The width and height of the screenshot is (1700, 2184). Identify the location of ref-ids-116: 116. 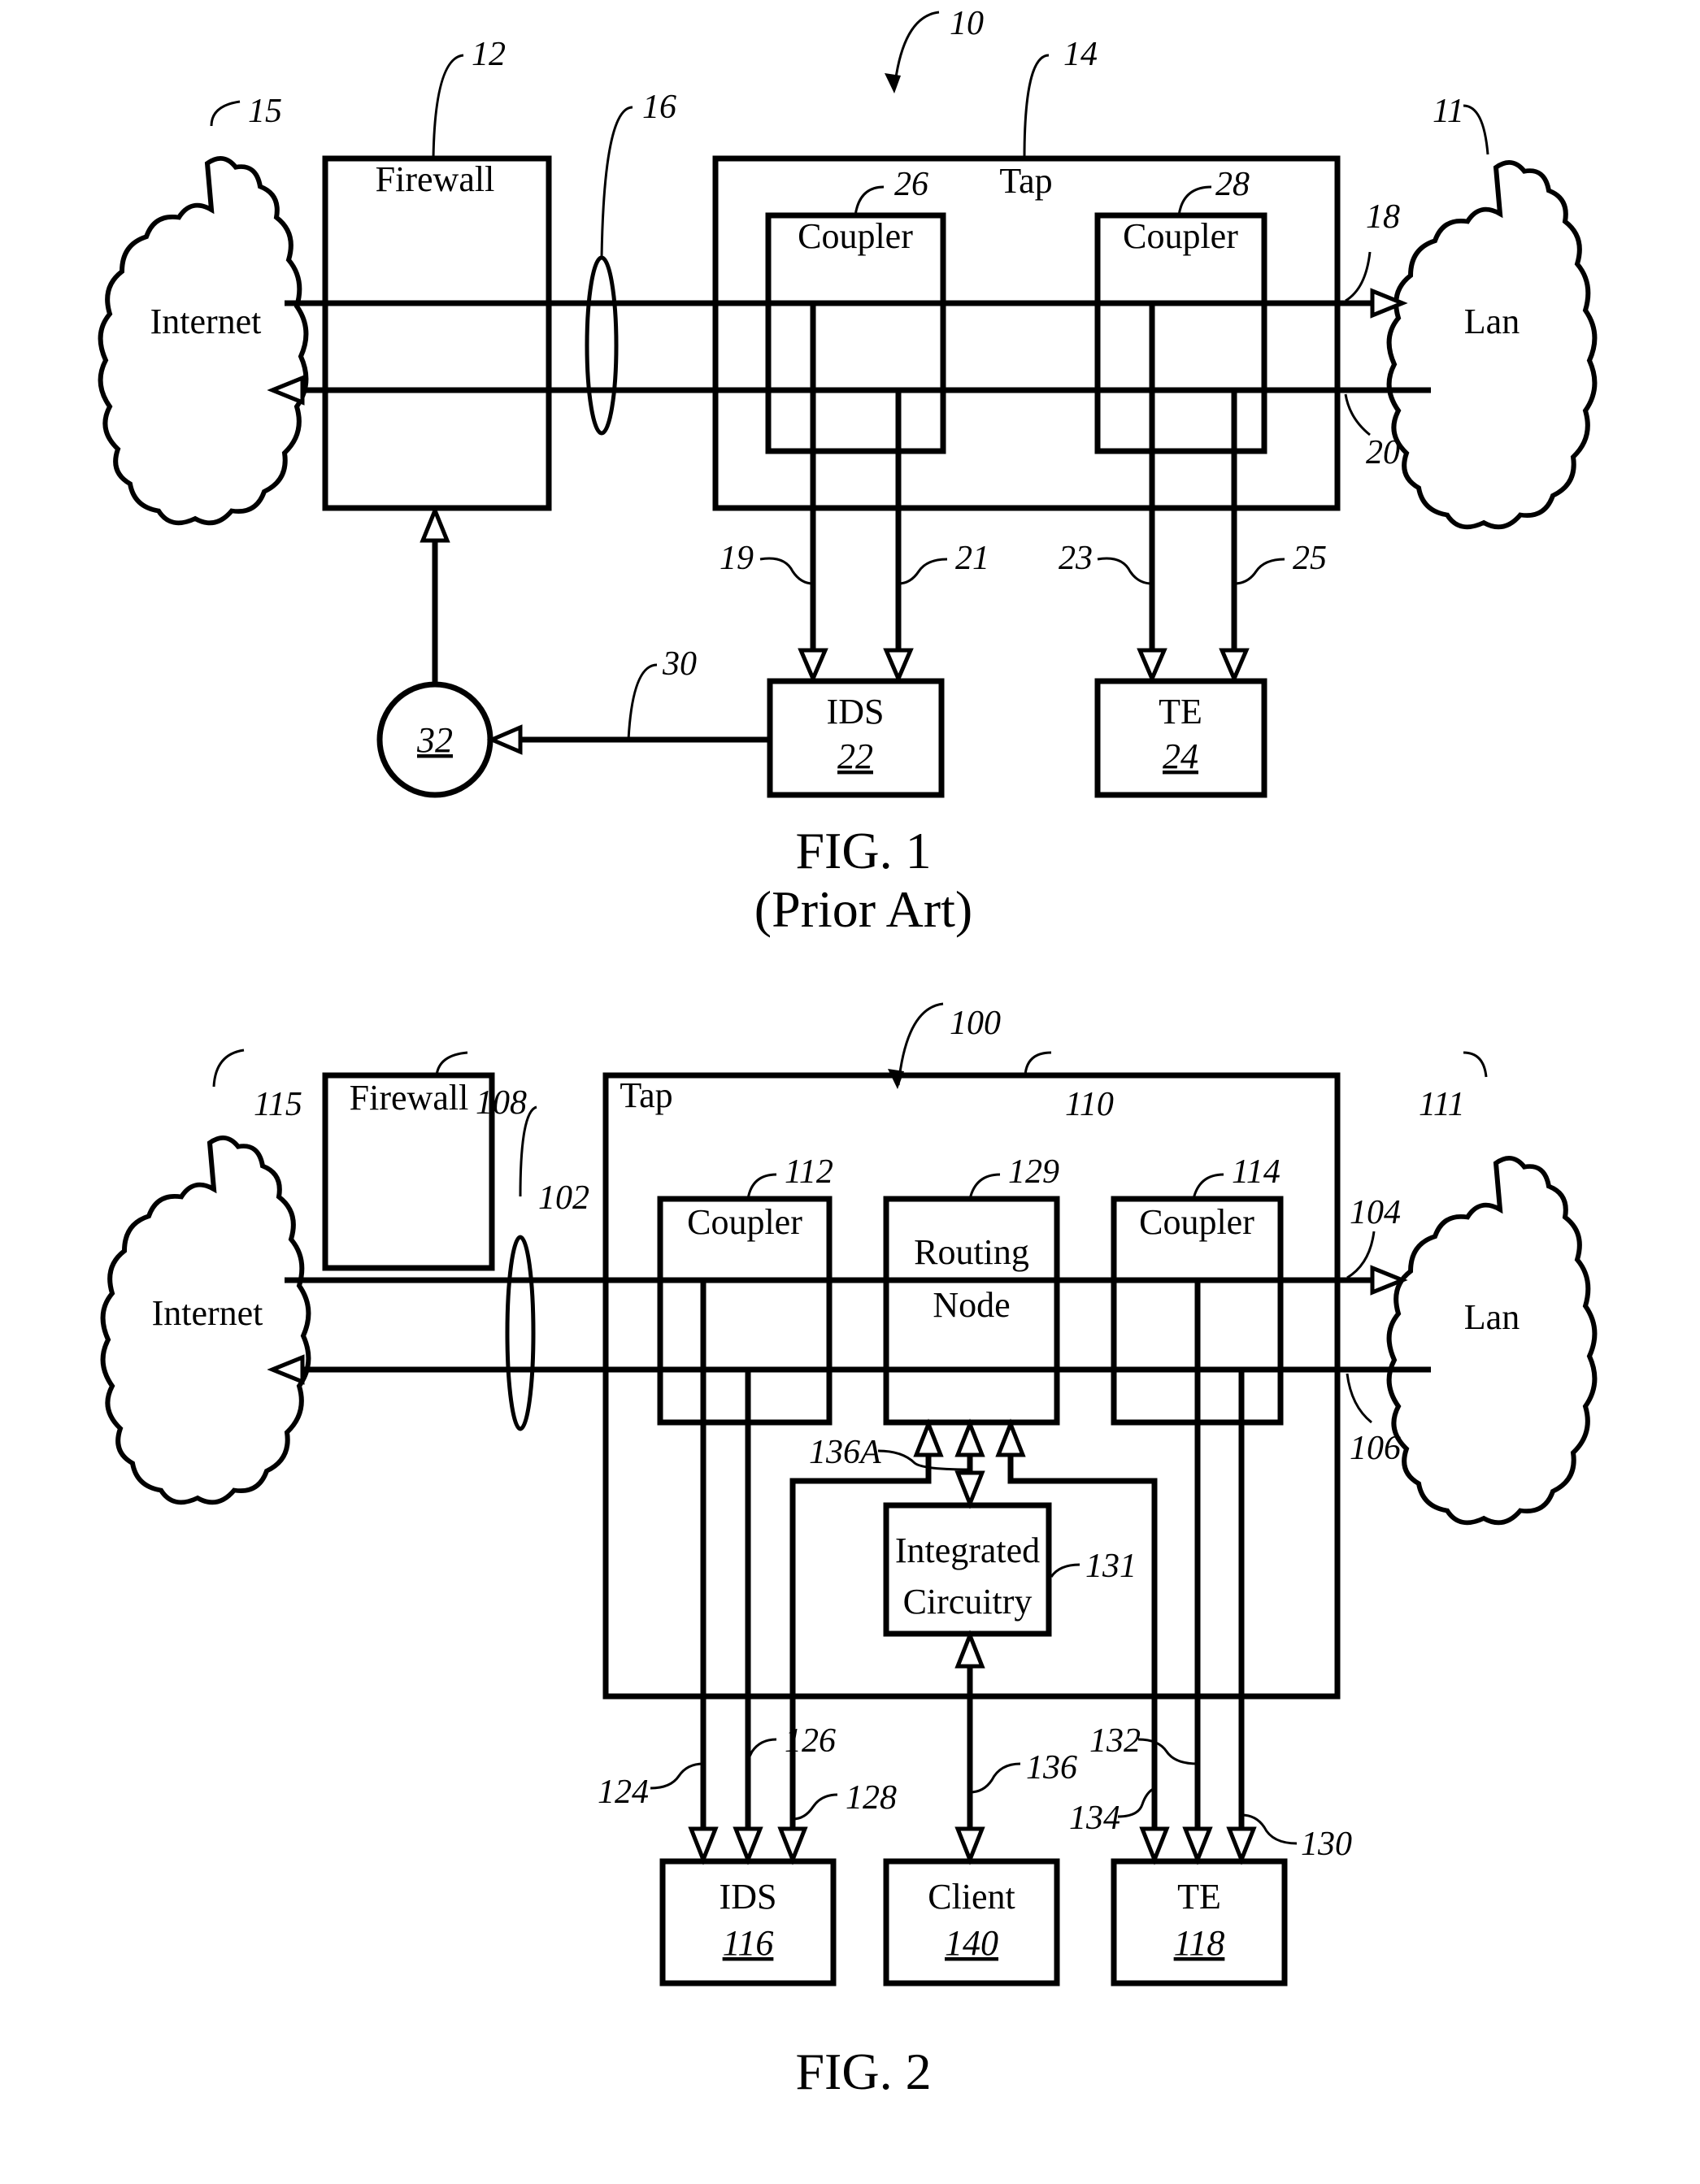
(748, 1943).